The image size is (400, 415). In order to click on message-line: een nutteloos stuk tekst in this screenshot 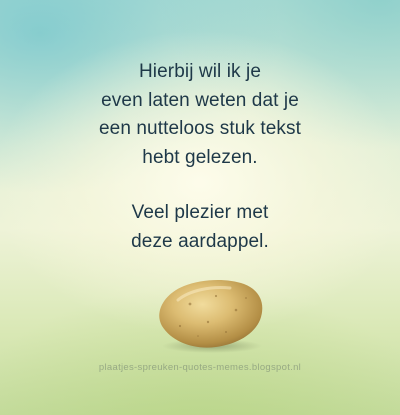, I will do `click(200, 128)`.